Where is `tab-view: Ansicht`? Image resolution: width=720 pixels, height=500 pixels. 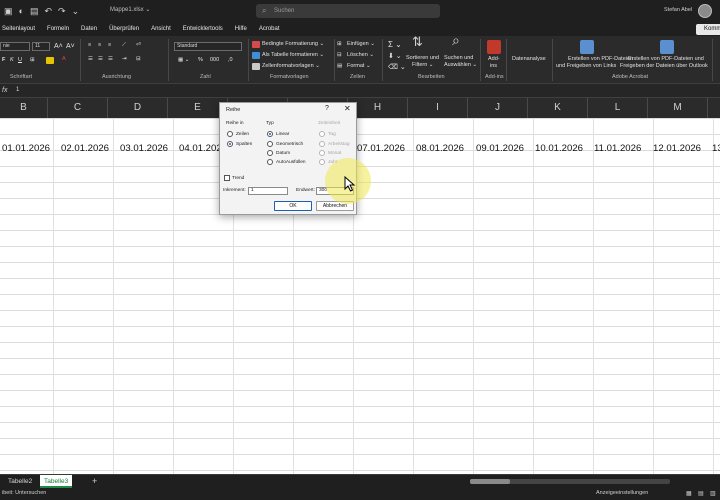 tab-view: Ansicht is located at coordinates (161, 29).